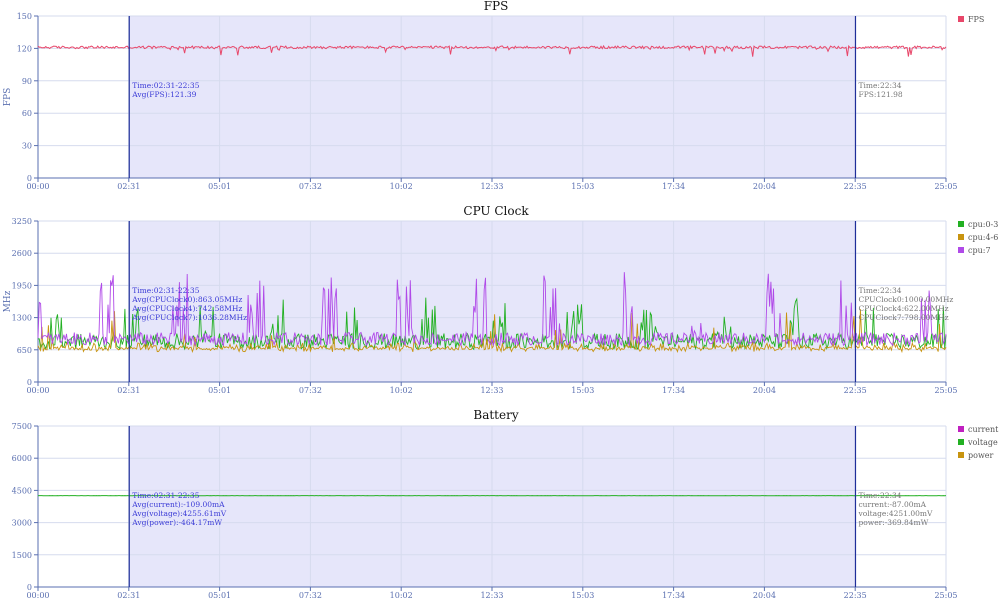  I want to click on legend-label: current, so click(983, 429).